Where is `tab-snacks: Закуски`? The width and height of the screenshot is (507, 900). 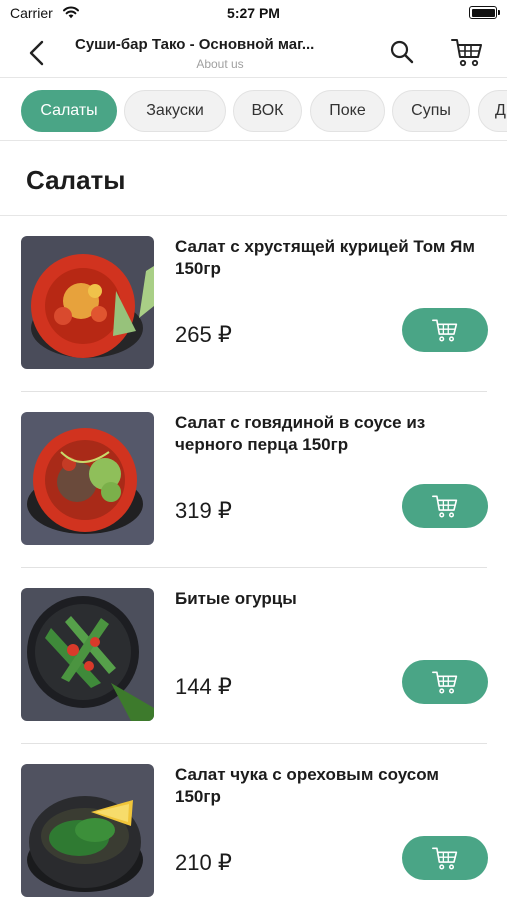 tab-snacks: Закуски is located at coordinates (175, 111).